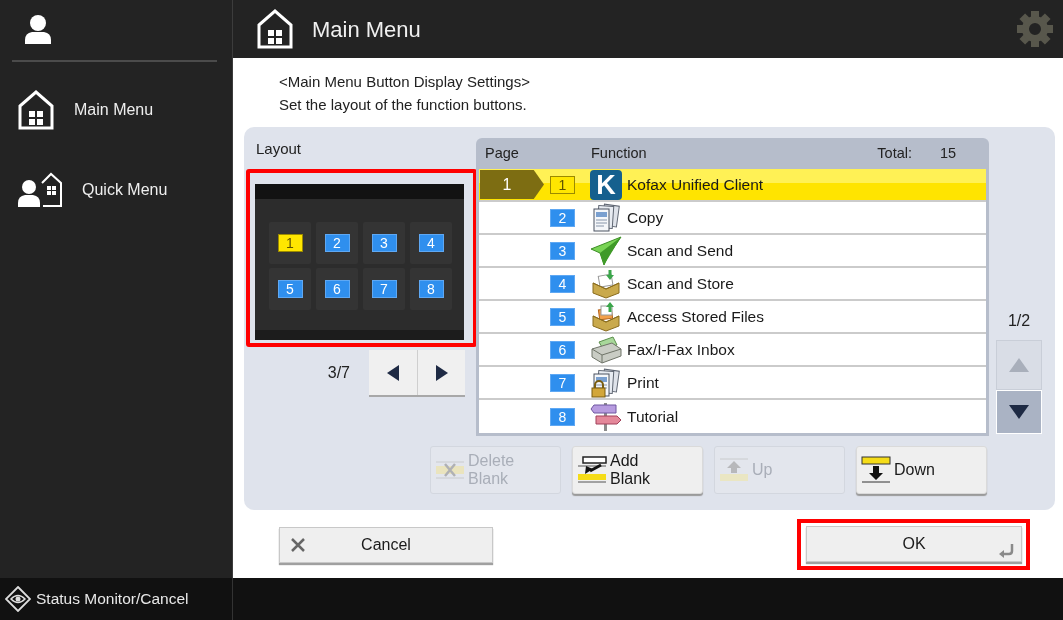 Image resolution: width=1063 pixels, height=620 pixels. What do you see at coordinates (116, 110) in the screenshot?
I see `sidebar-item: Main Menu` at bounding box center [116, 110].